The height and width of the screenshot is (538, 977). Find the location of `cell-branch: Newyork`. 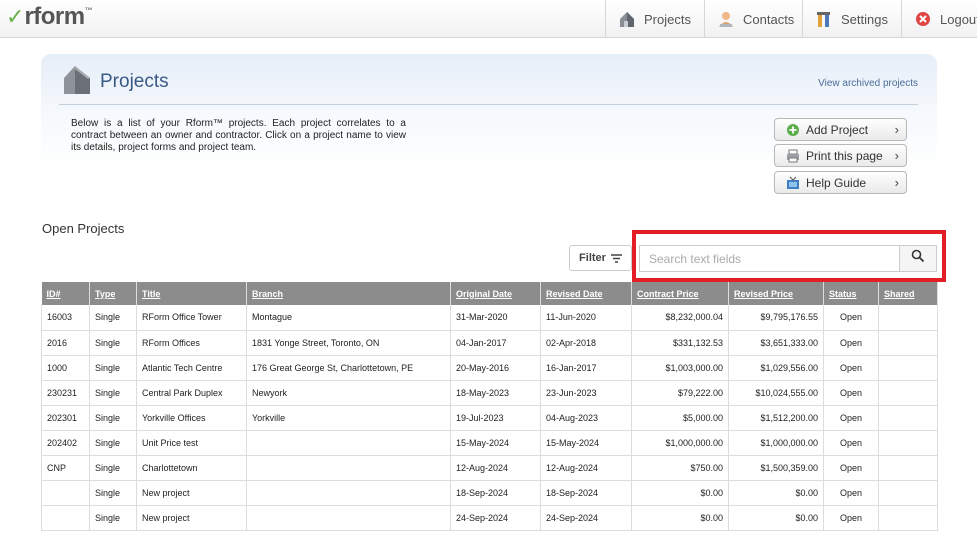

cell-branch: Newyork is located at coordinates (348, 393).